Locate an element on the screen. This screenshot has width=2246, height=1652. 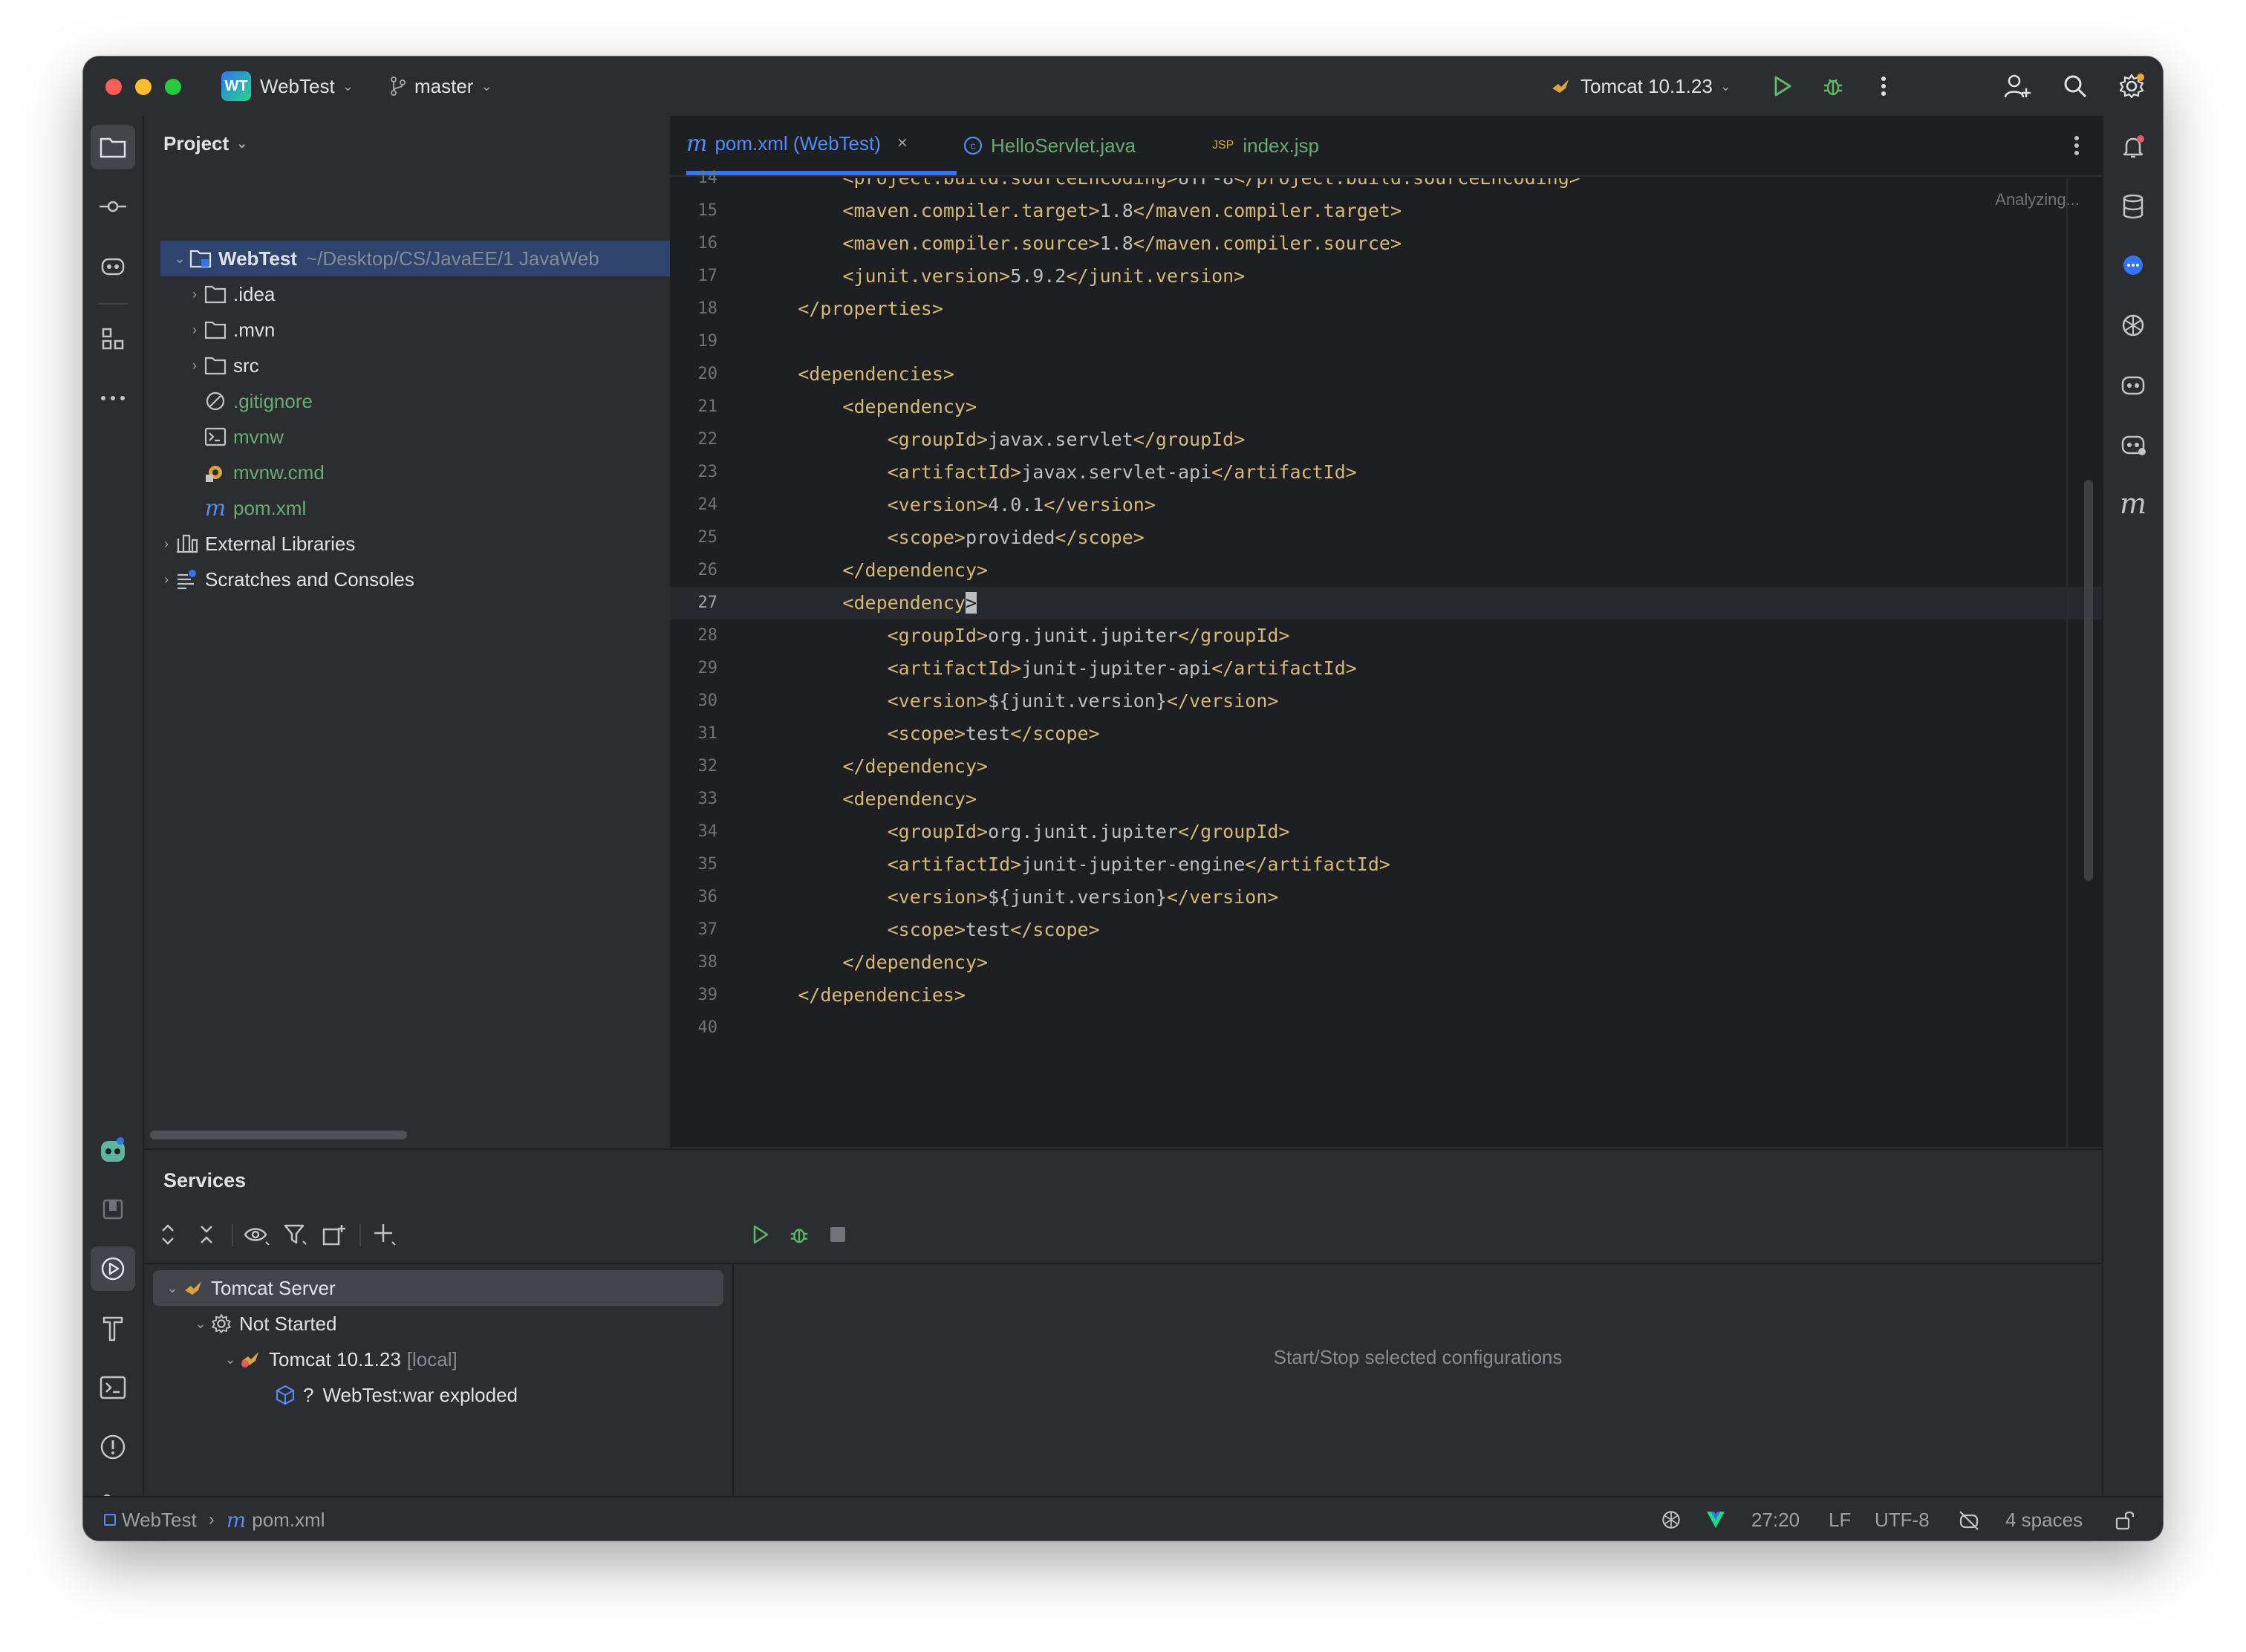
notifications-bell-icon is located at coordinates (2133, 147).